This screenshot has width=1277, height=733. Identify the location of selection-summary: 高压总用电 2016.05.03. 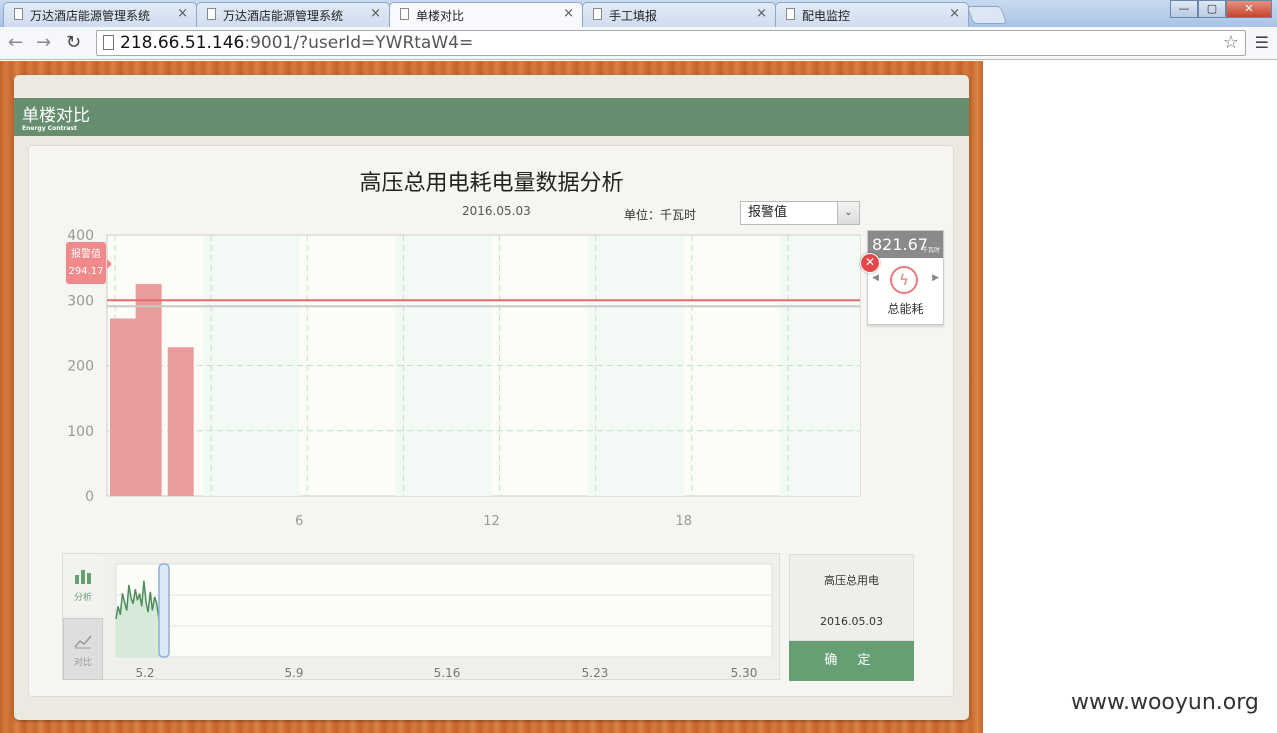
(851, 597).